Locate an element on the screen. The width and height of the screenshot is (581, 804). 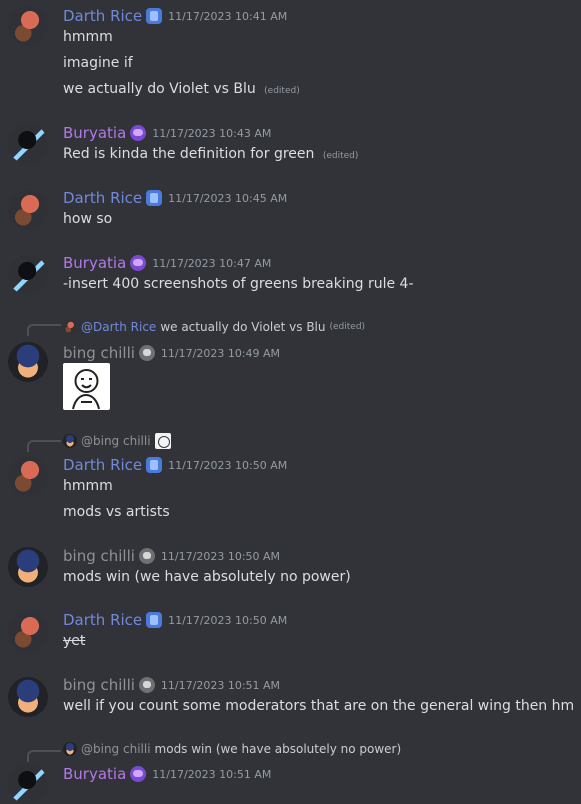
smile-emoji-icon is located at coordinates (162, 441).